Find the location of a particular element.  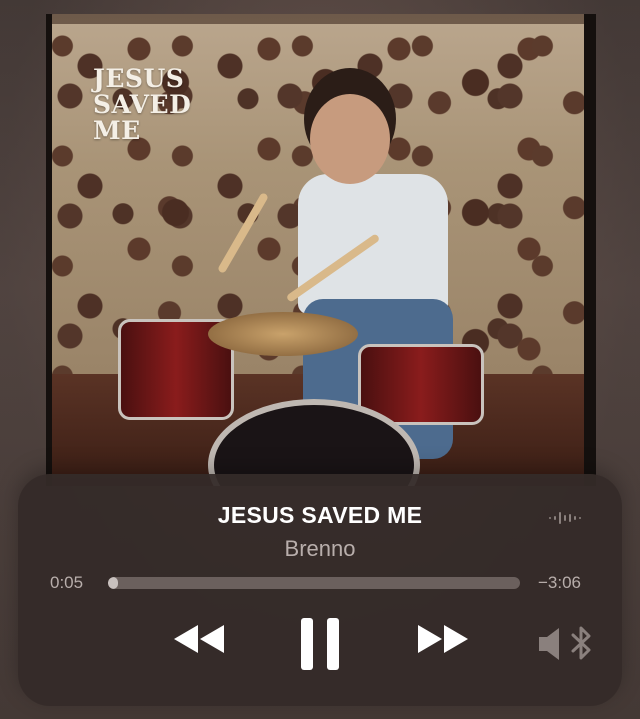

fast-forward-button is located at coordinates (444, 641).